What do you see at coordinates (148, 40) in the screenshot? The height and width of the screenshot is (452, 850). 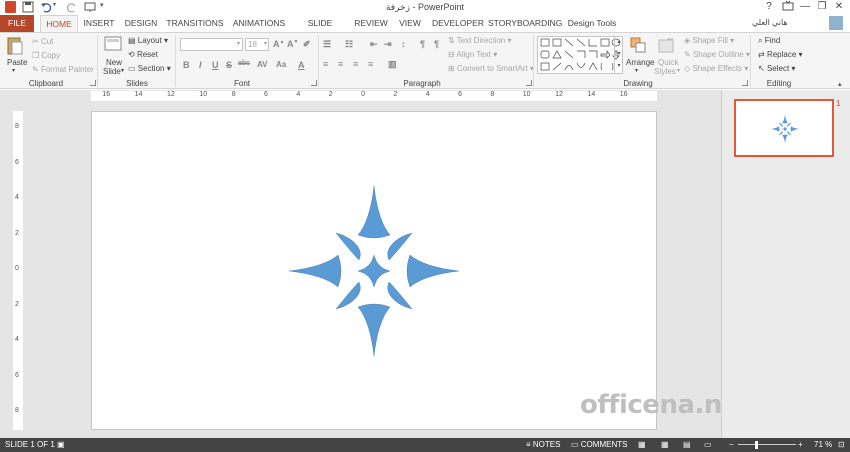 I see `layout-button: ▤ Layout ▾` at bounding box center [148, 40].